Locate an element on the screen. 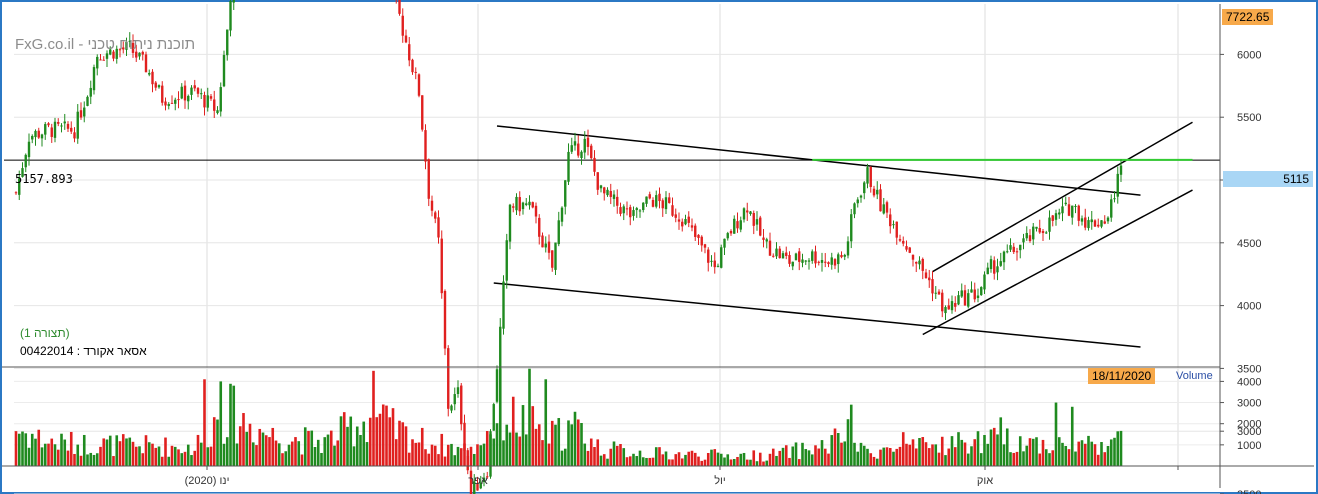  x-tick-label: יול is located at coordinates (720, 480).